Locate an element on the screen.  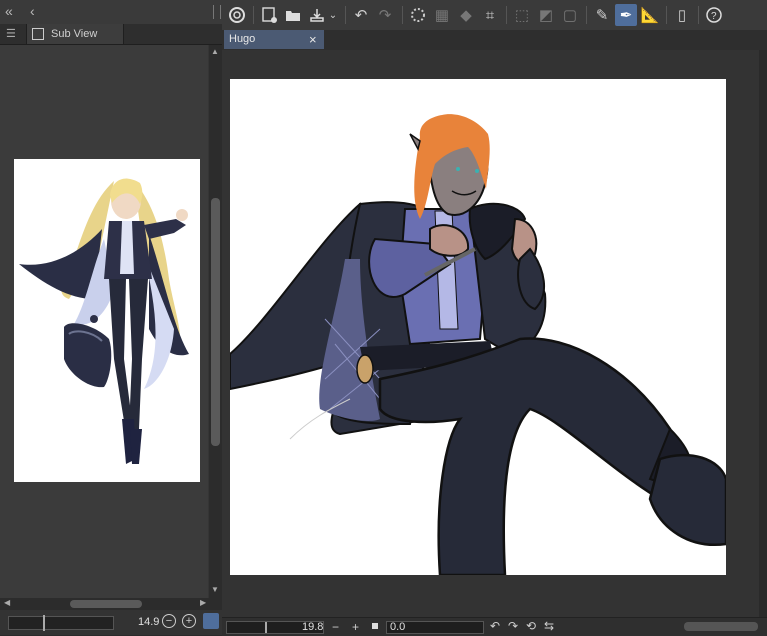
sub-view-zoom-value: 14.9 is located at coordinates (148, 622).